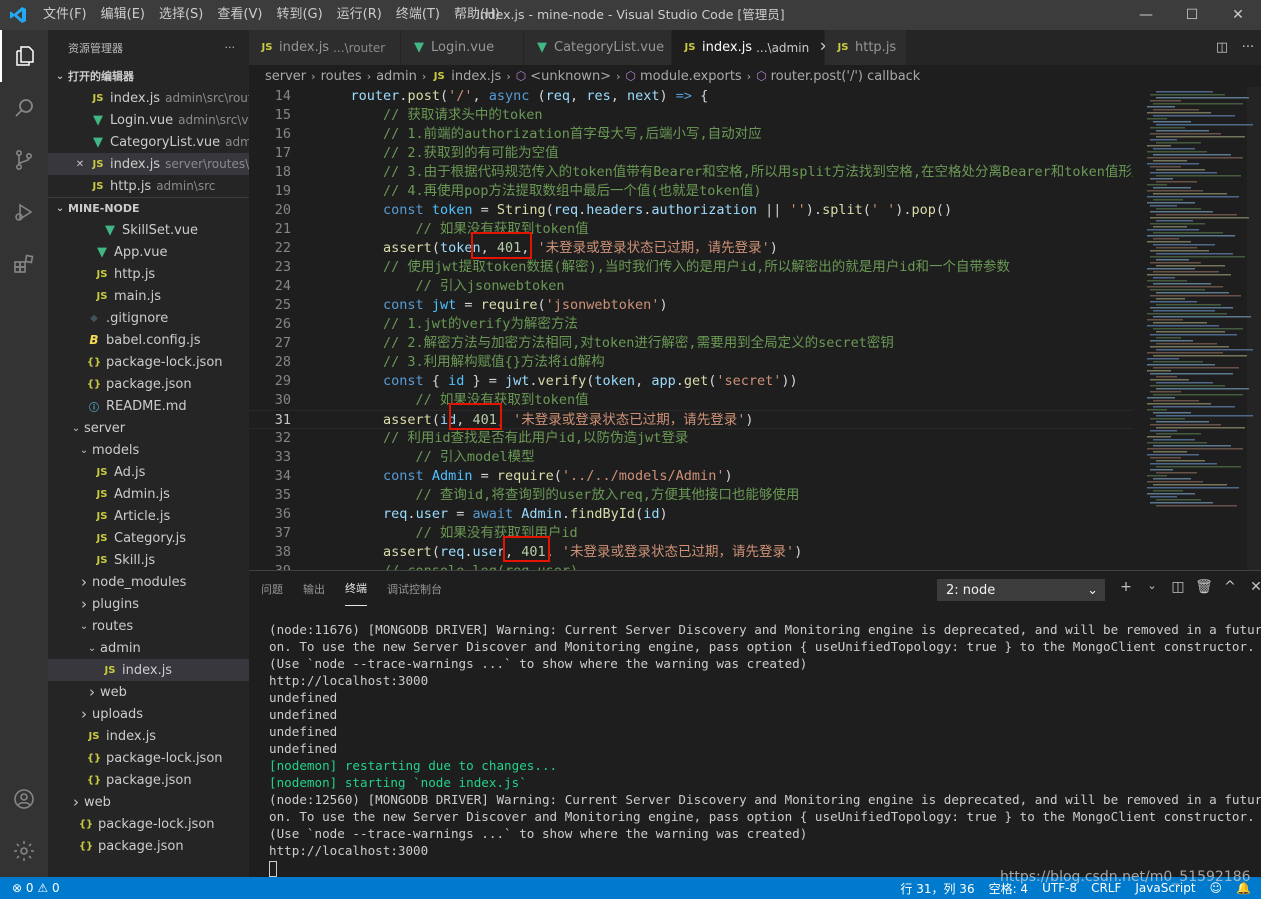  I want to click on menu-item: 终端(T), so click(418, 15).